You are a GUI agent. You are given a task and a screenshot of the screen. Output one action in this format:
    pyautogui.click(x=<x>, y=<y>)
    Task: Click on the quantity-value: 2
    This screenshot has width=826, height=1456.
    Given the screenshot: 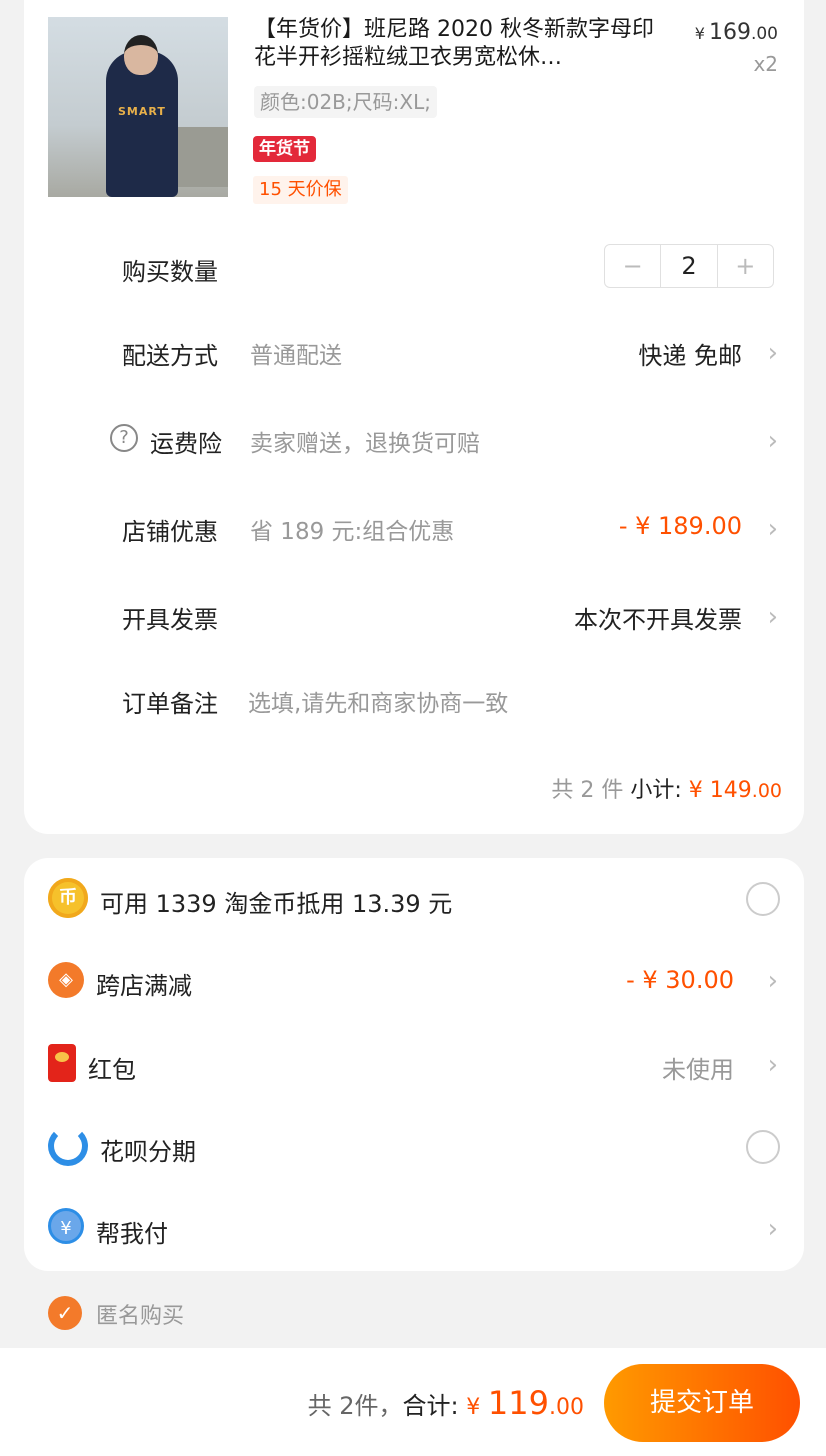 What is the action you would take?
    pyautogui.click(x=689, y=266)
    